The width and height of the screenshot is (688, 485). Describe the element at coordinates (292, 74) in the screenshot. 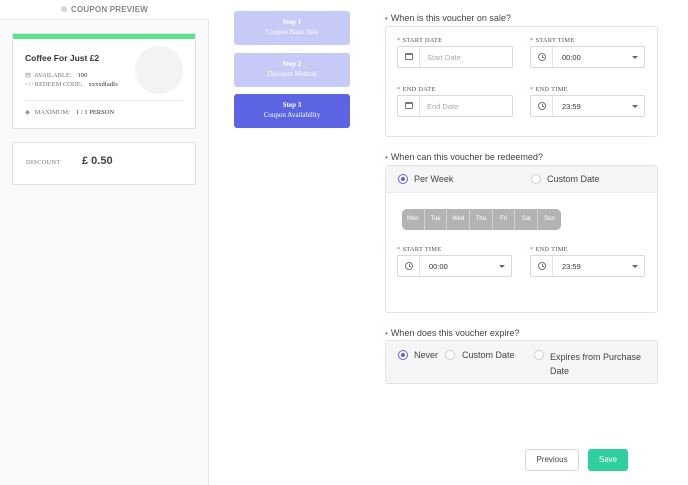

I see `step-2-label: Discount Method` at that location.